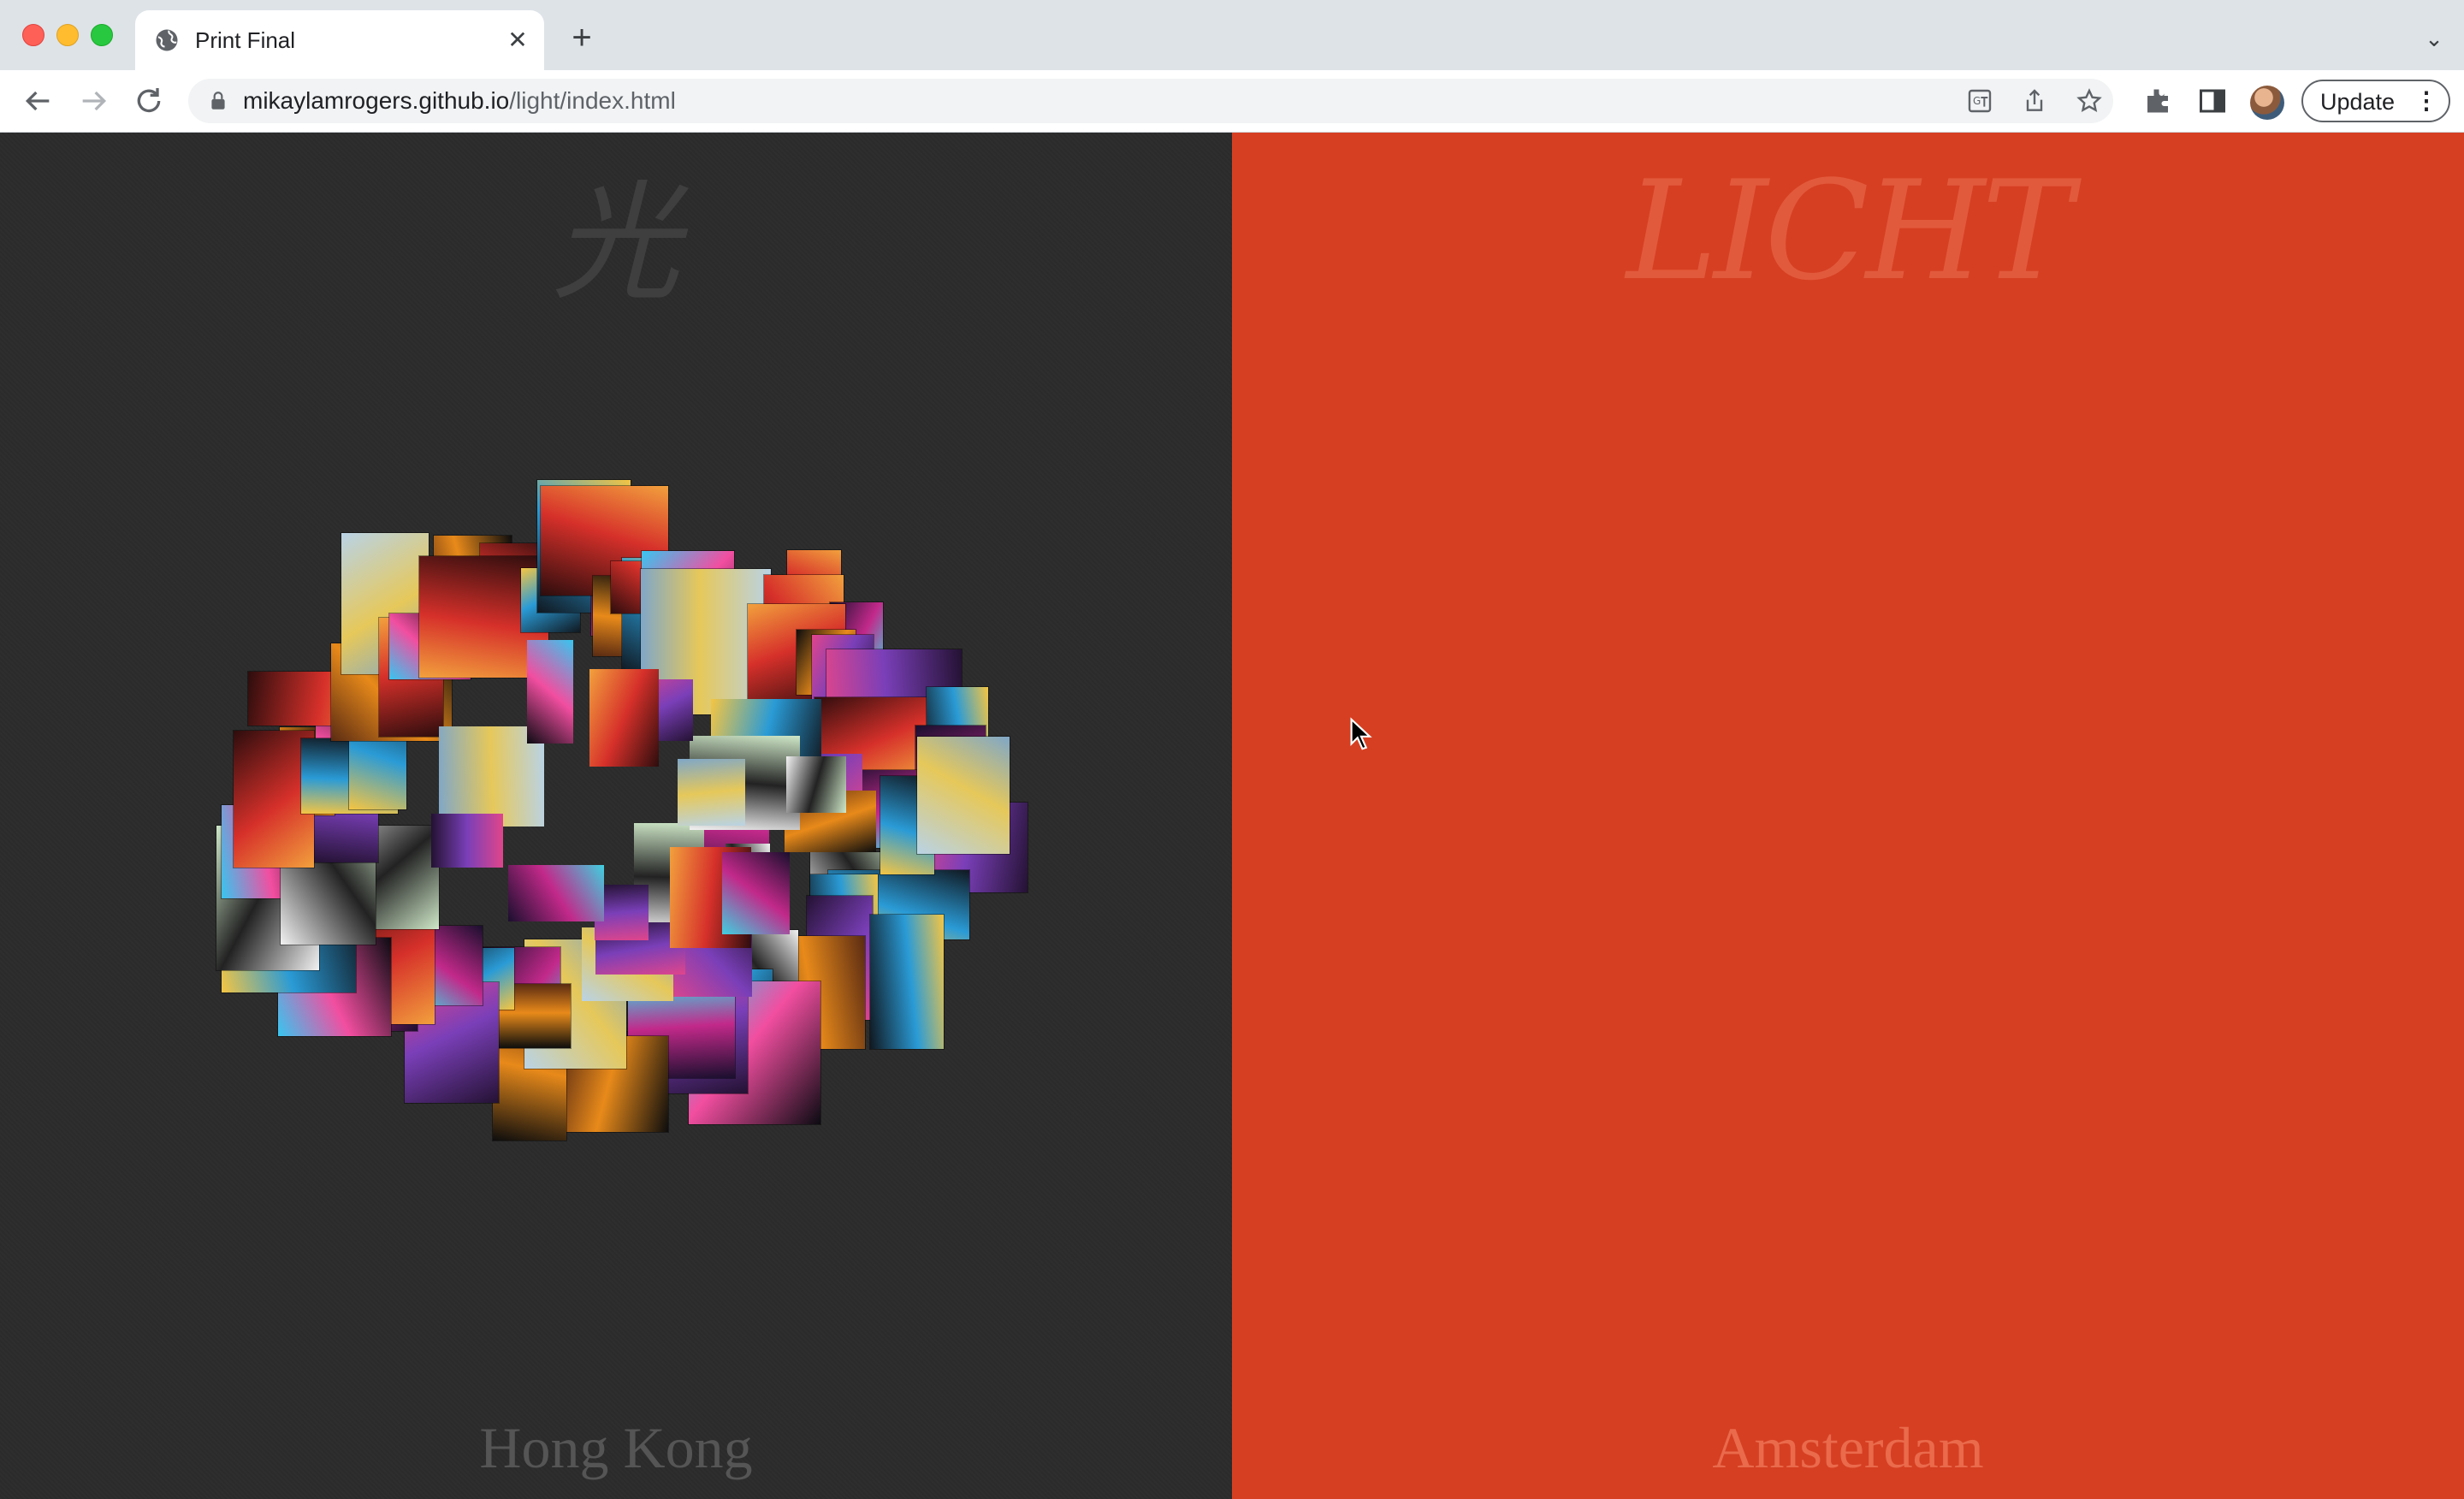 Image resolution: width=2464 pixels, height=1499 pixels. I want to click on forward-icon, so click(94, 101).